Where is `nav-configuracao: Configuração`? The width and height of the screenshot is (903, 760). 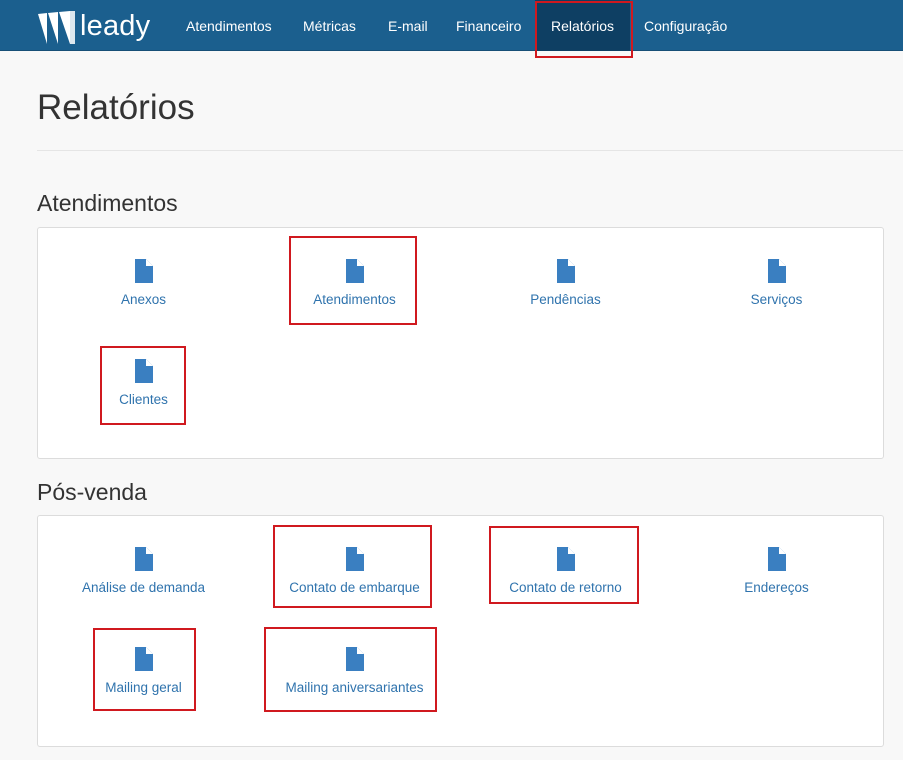 nav-configuracao: Configuração is located at coordinates (685, 25).